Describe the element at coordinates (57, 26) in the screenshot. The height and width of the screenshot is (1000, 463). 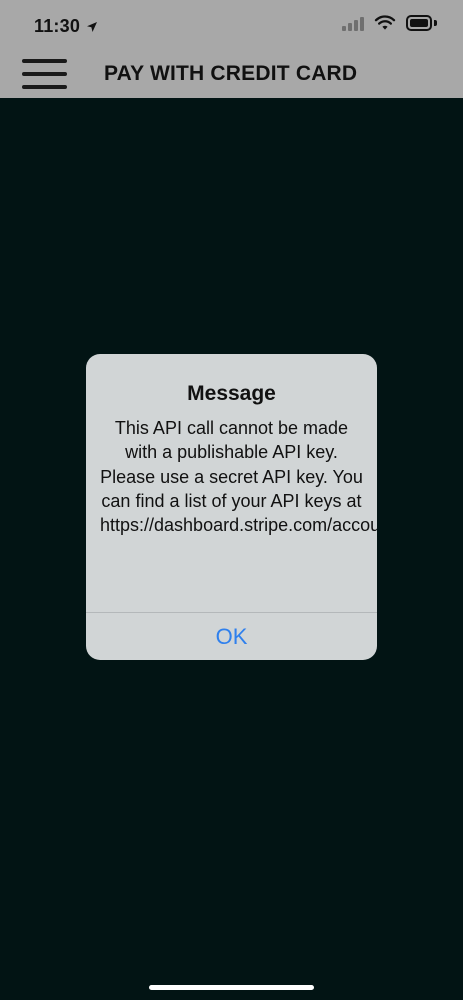
I see `status-time-text: 11:30` at that location.